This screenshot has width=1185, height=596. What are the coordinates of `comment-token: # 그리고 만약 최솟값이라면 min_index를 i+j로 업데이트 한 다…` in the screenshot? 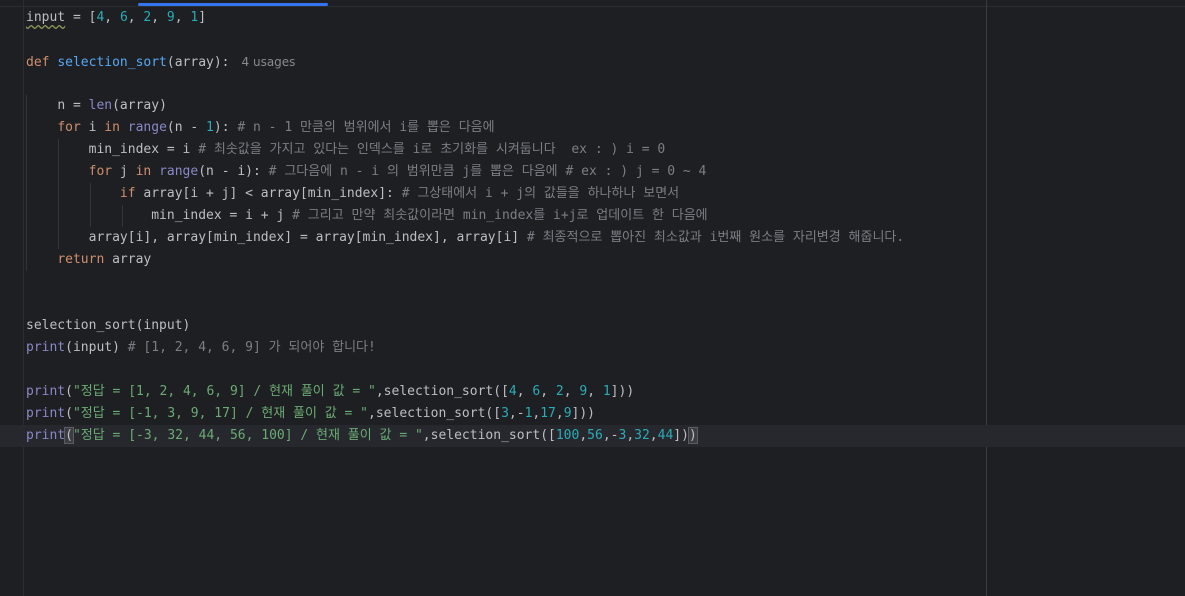 It's located at (500, 215).